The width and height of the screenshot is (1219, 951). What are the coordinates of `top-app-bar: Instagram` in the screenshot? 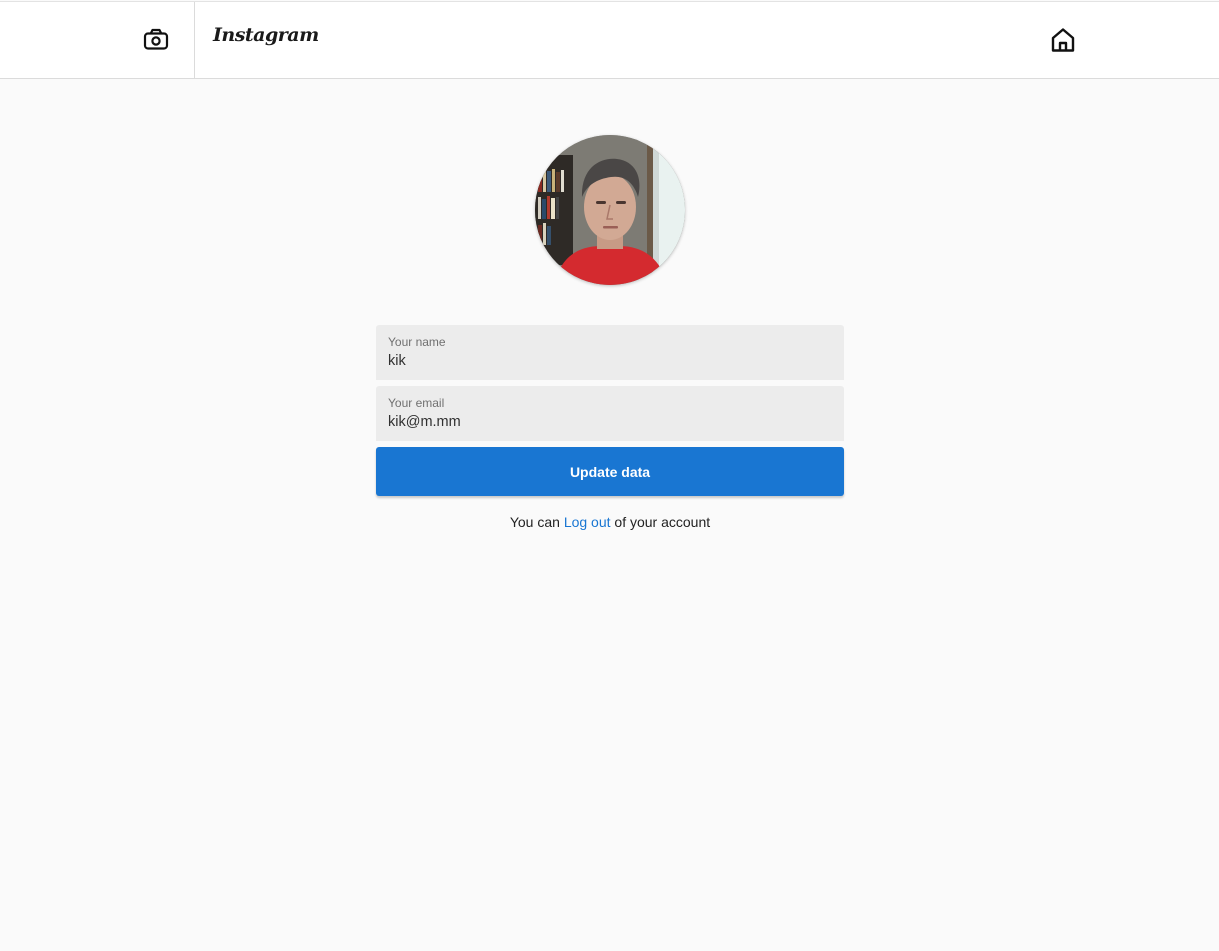 It's located at (609, 40).